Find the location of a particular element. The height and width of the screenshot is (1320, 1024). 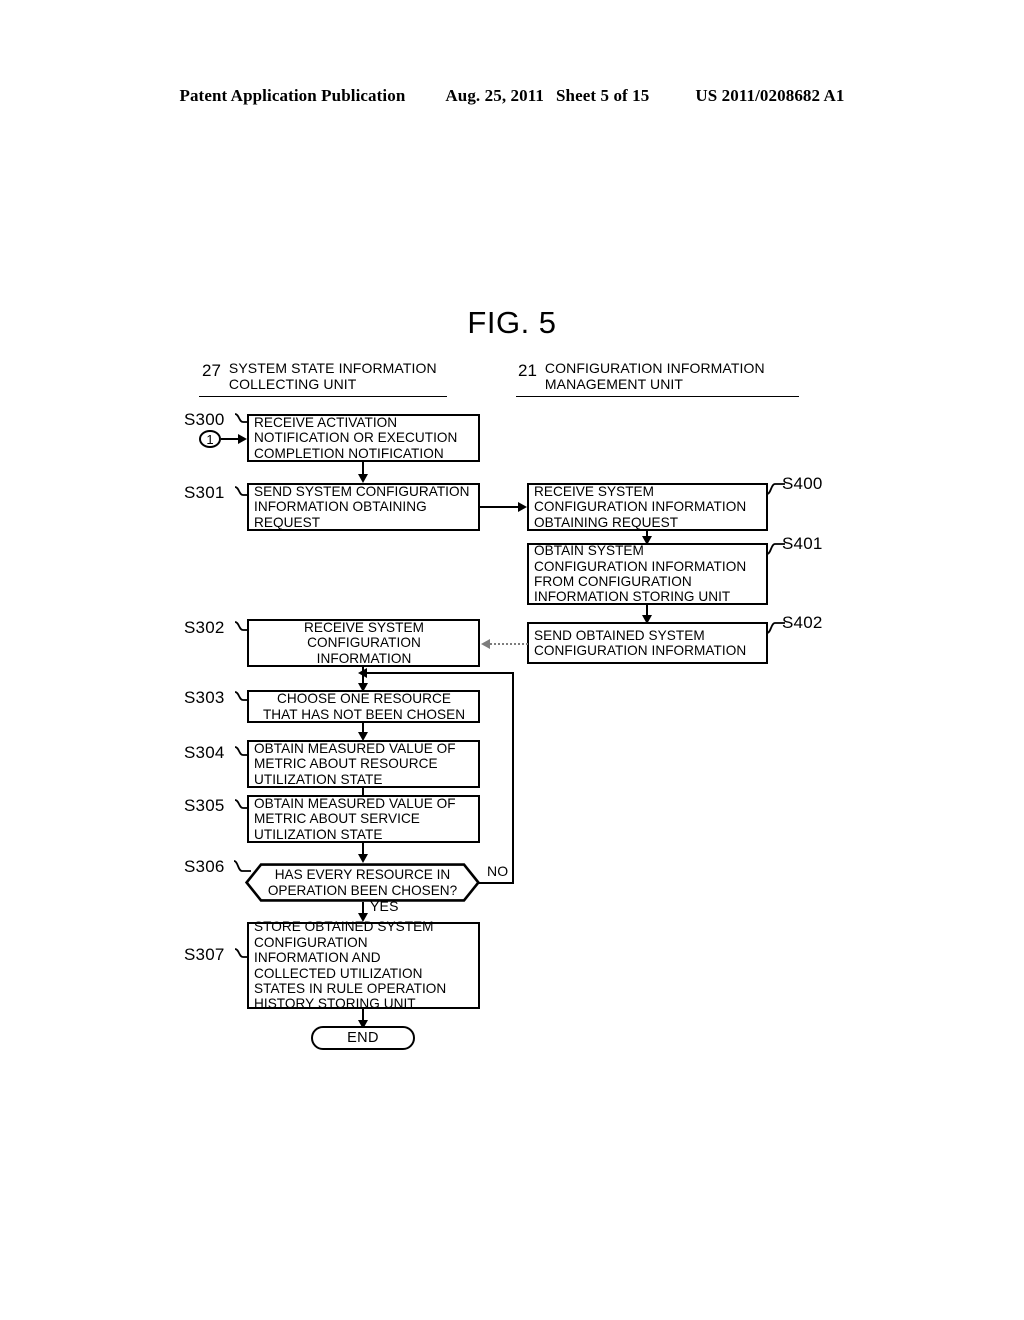

unit-name-27: SYSTEM STATE INFORMATION COLLECTING UNIT is located at coordinates (332, 376).